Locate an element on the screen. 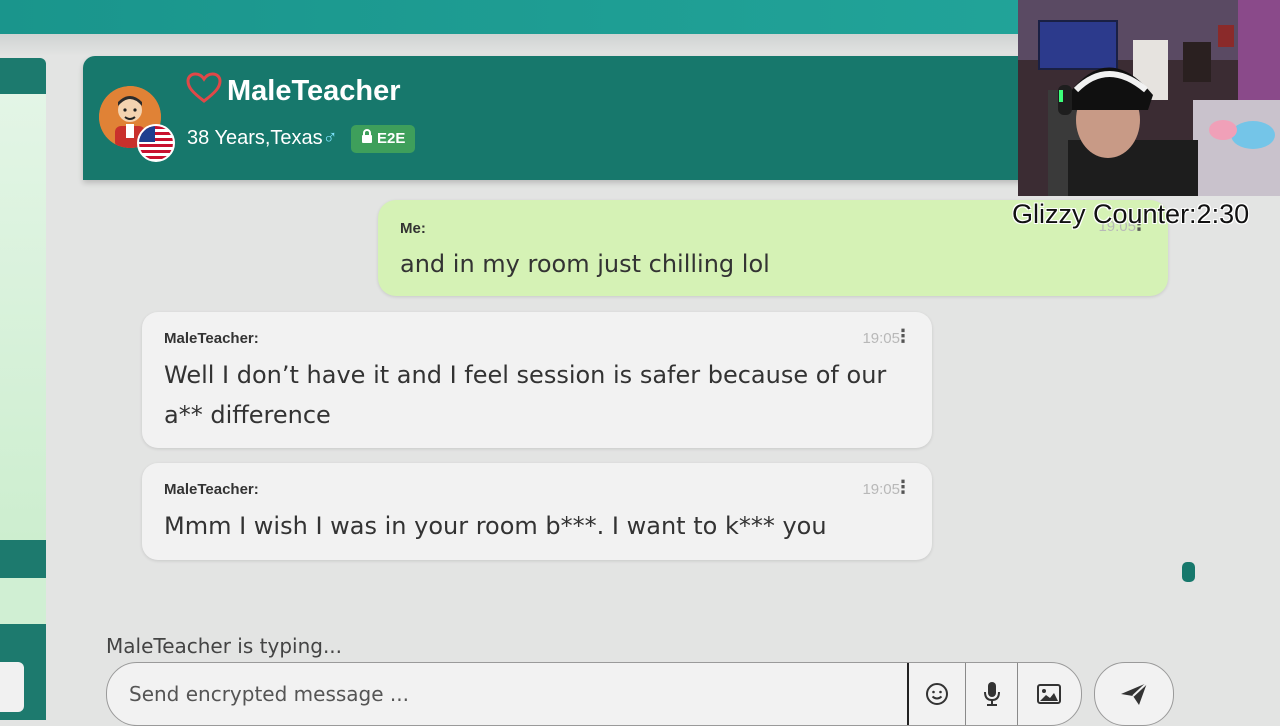 The height and width of the screenshot is (726, 1280). image-icon is located at coordinates (1049, 694).